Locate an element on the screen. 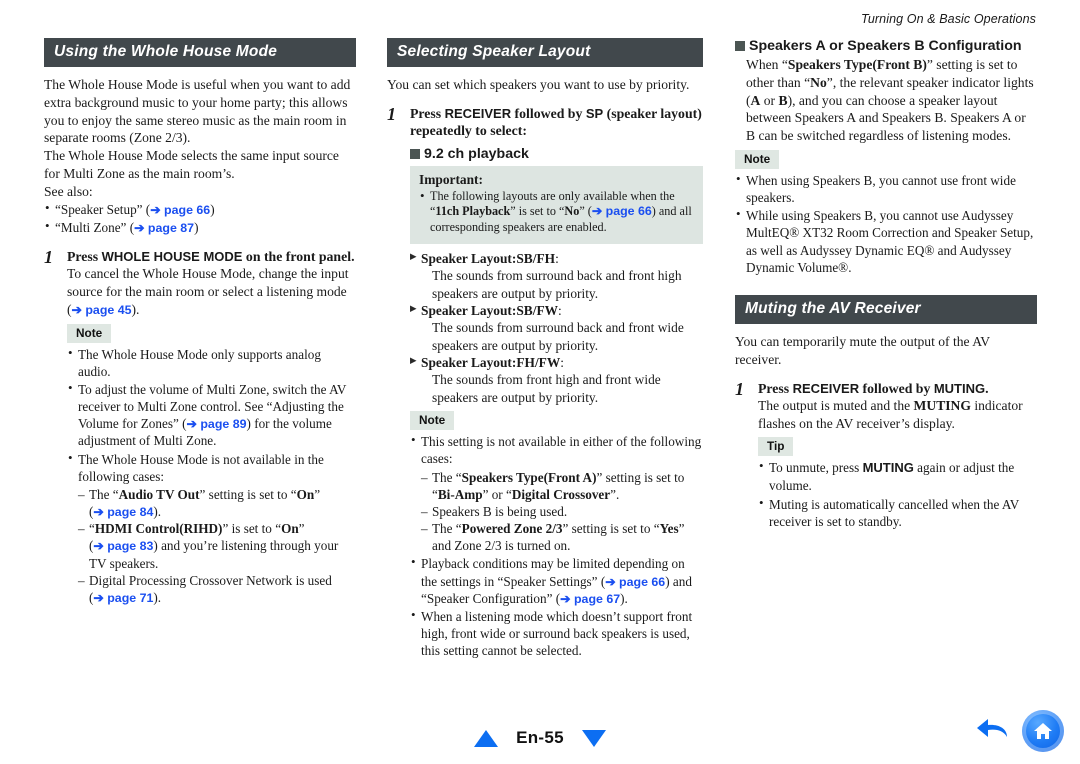 The image size is (1080, 764). sub-text: ”. is located at coordinates (615, 494).